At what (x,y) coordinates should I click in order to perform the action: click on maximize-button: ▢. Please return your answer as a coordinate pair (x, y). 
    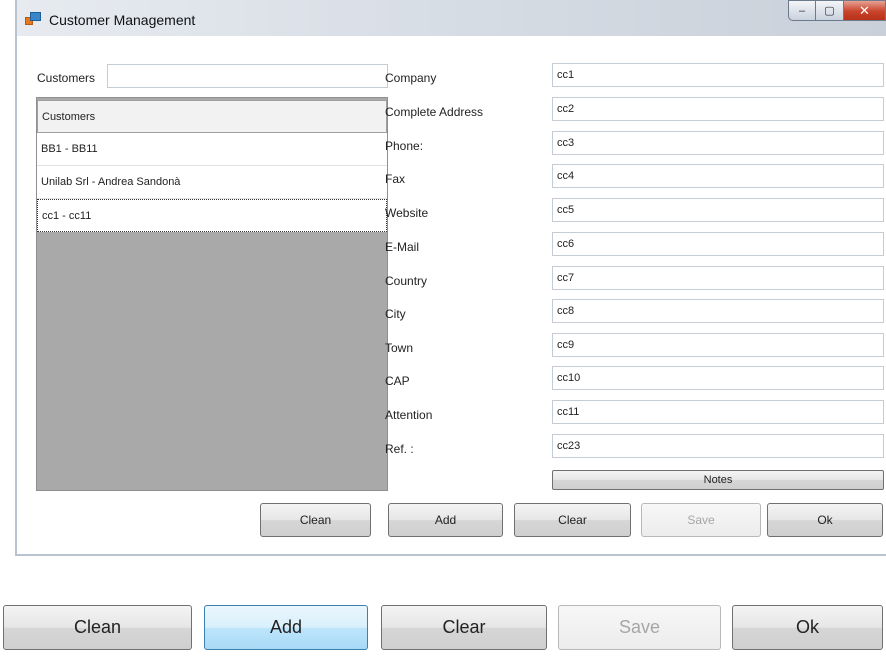
    Looking at the image, I should click on (830, 10).